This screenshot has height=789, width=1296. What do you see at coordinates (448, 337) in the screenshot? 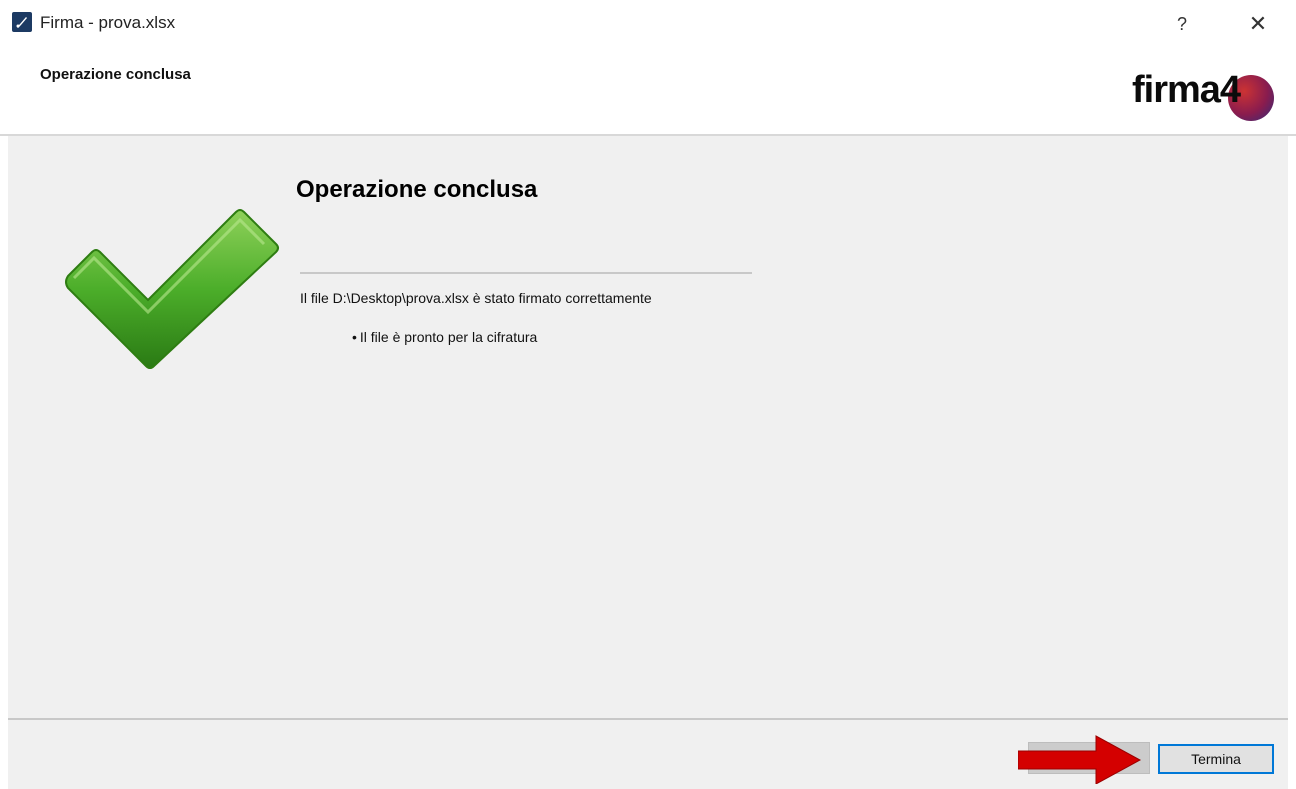
I see `bullet-text: Il file è pronto per la cifratura` at bounding box center [448, 337].